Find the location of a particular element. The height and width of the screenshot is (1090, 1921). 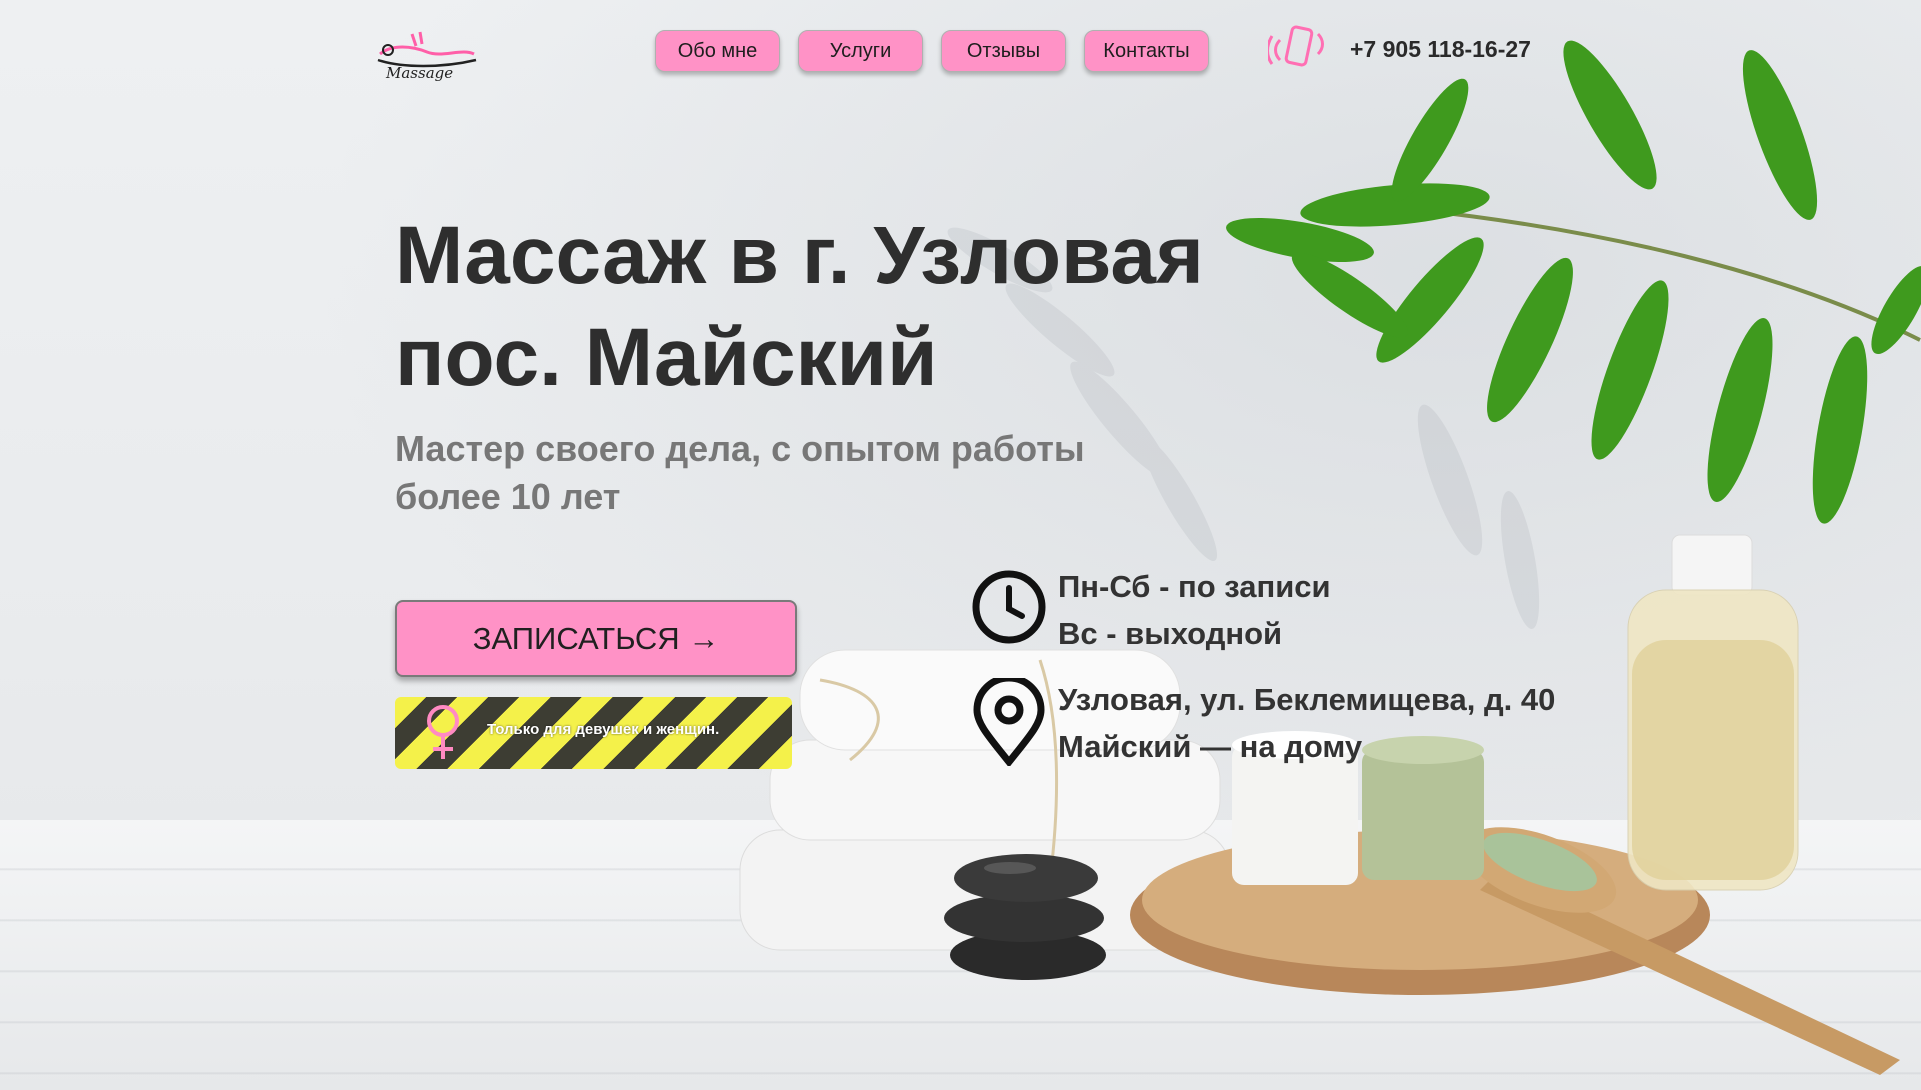

address-line-2: Майский — на дому is located at coordinates (1210, 746).